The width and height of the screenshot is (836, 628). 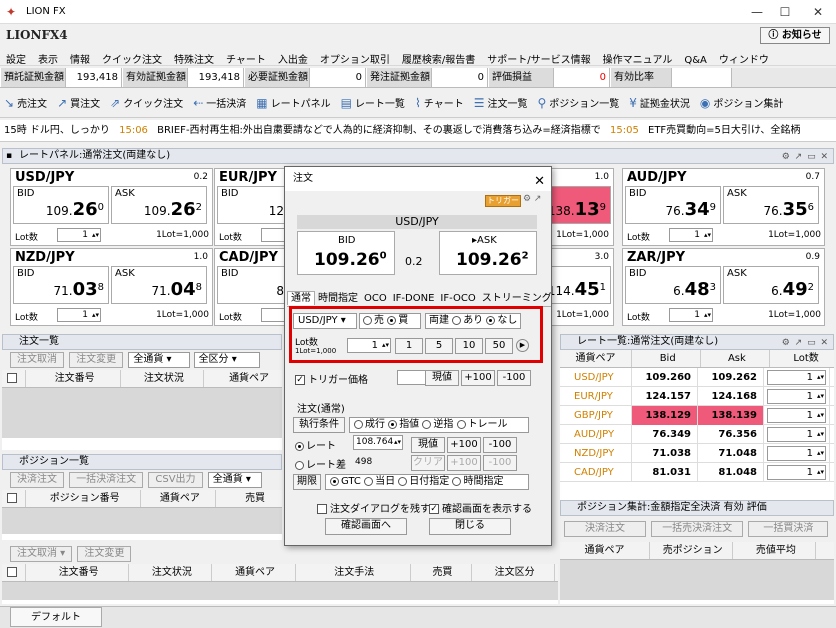 I want to click on csv-export-button: CSV出力, so click(x=175, y=480).